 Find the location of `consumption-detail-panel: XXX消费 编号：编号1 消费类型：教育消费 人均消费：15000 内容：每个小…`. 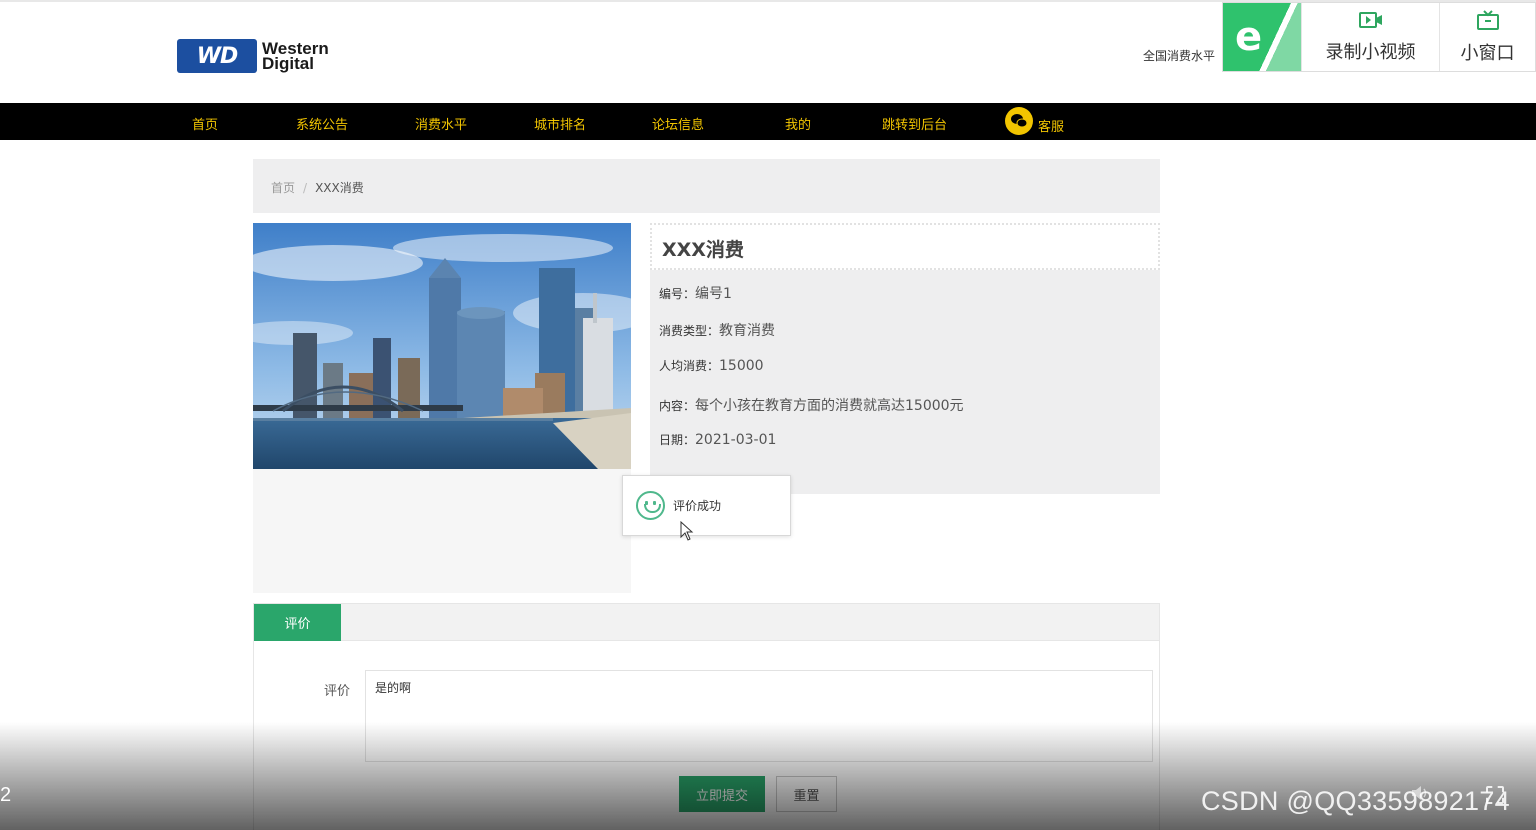

consumption-detail-panel: XXX消费 编号：编号1 消费类型：教育消费 人均消费：15000 内容：每个小… is located at coordinates (905, 358).